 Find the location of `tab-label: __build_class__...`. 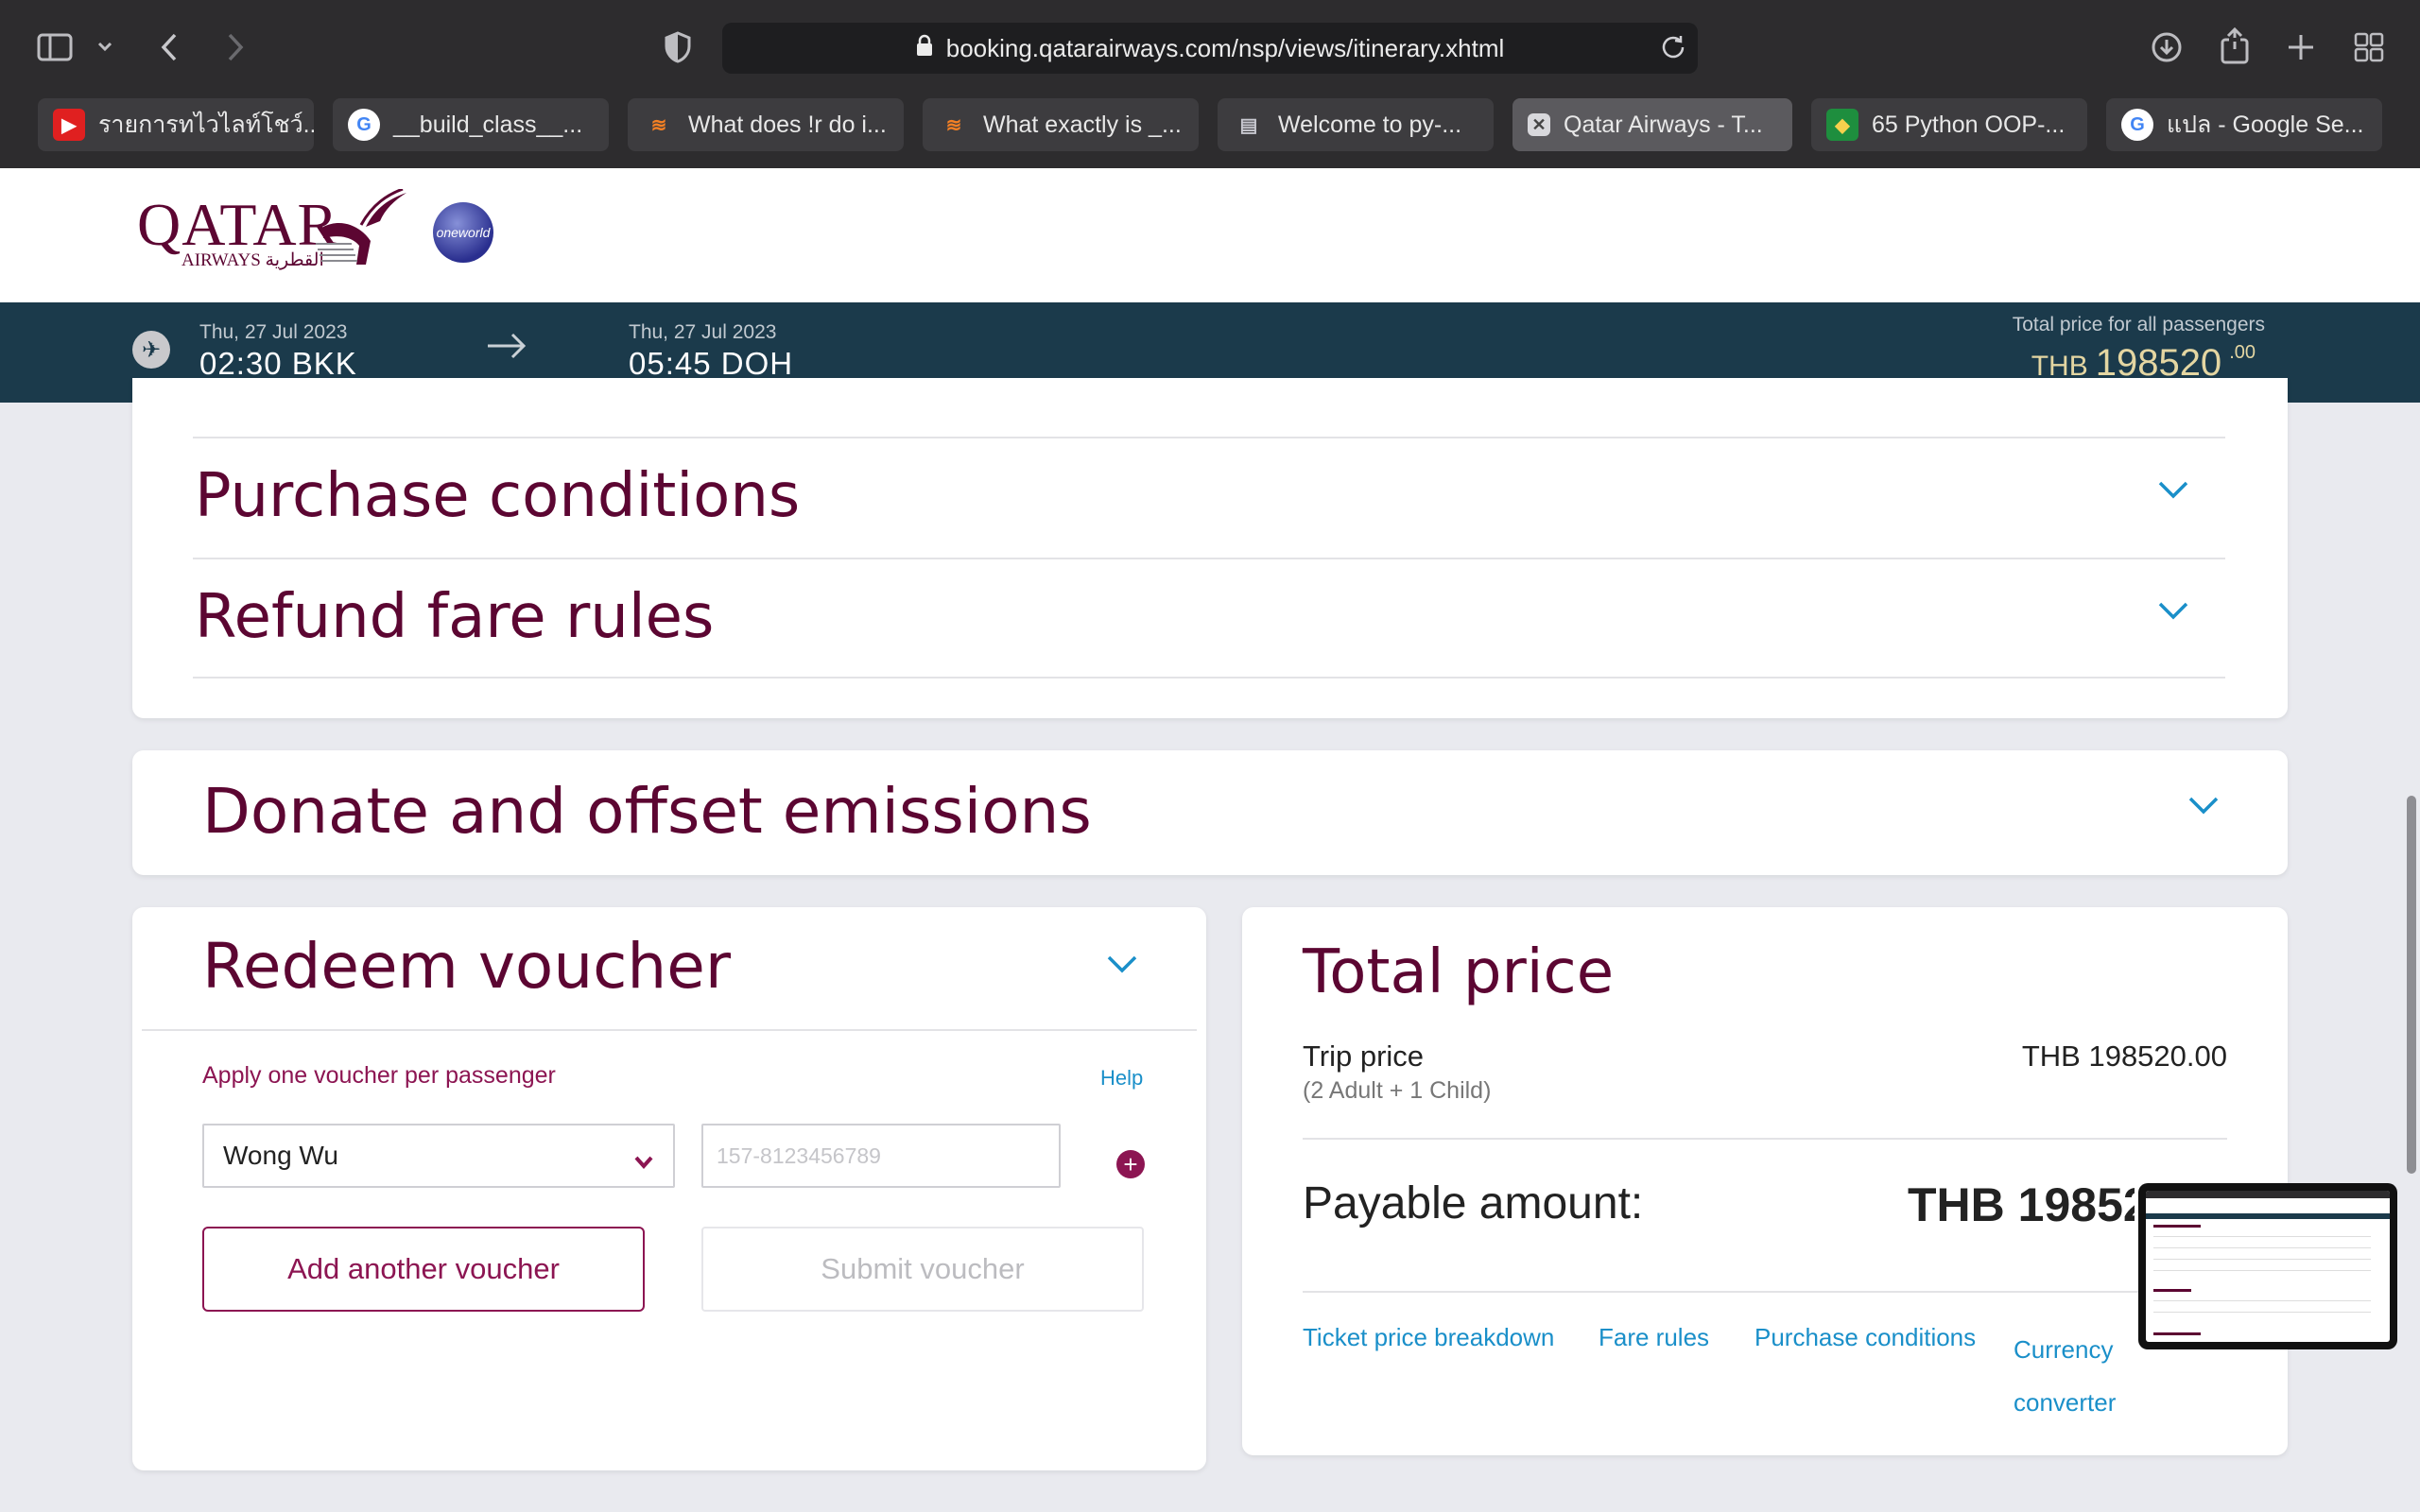

tab-label: __build_class__... is located at coordinates (488, 124).